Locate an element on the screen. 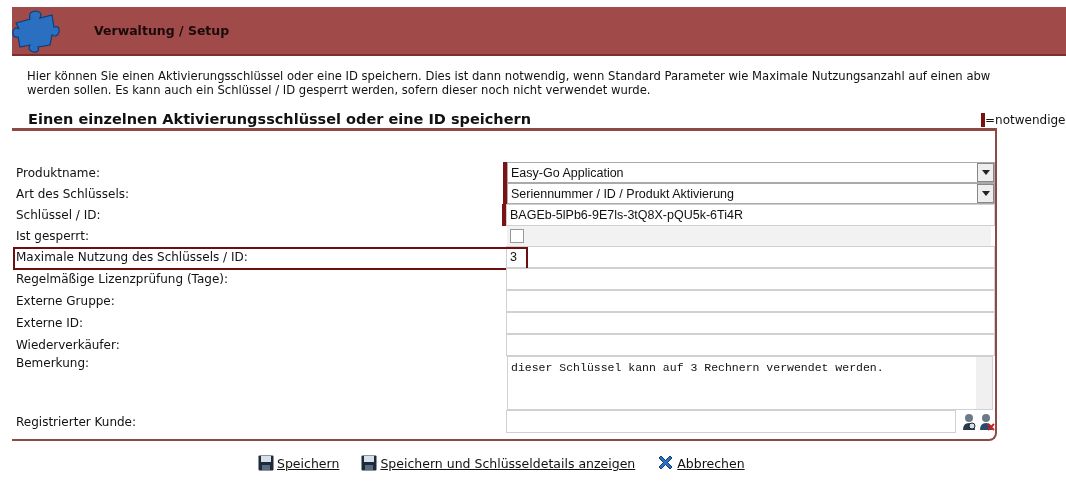  user-search-icon is located at coordinates (969, 421).